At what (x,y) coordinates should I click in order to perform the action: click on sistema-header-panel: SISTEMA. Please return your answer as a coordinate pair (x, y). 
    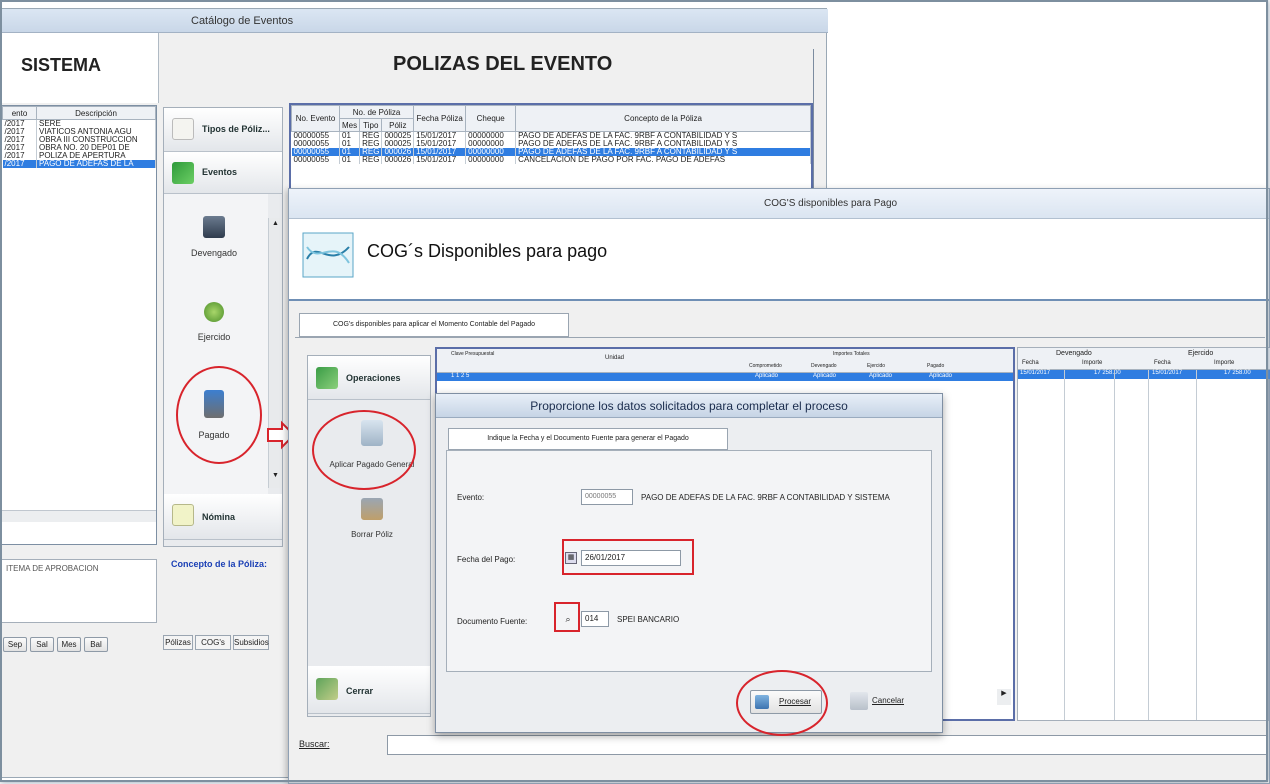
    Looking at the image, I should click on (80, 68).